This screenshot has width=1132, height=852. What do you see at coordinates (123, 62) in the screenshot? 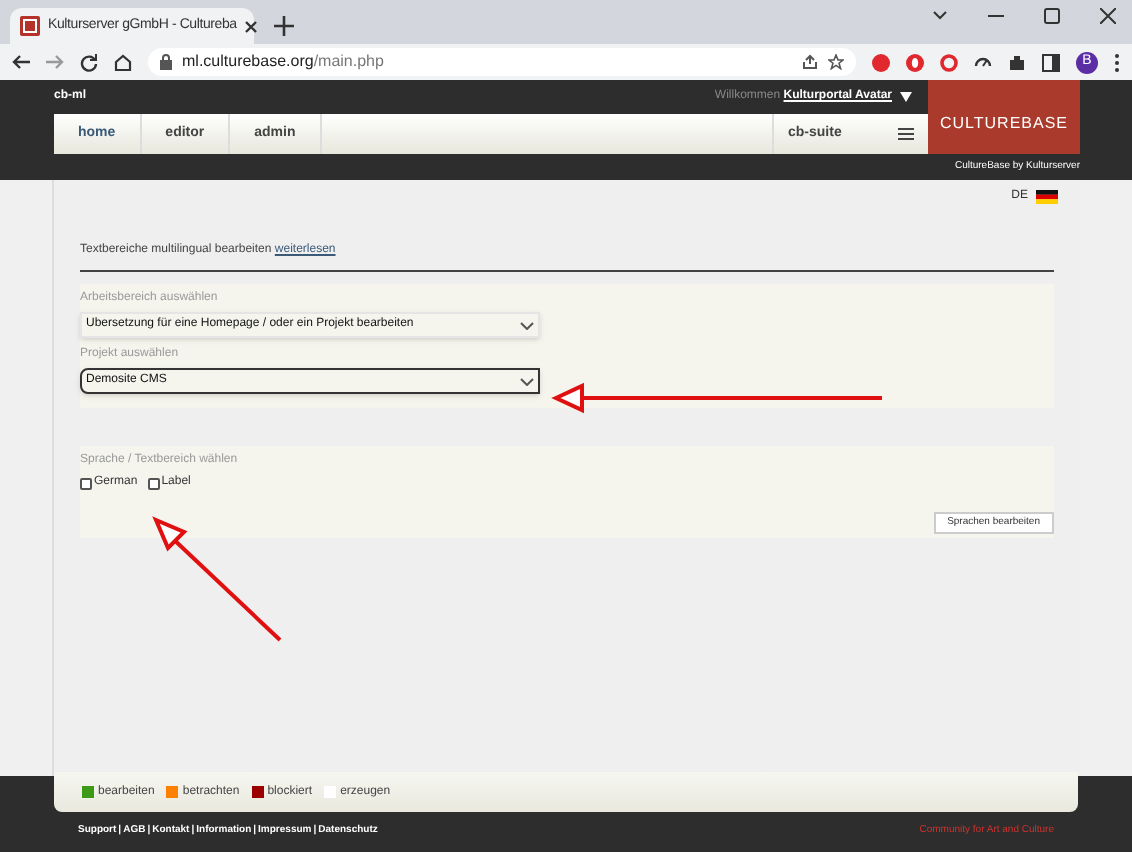
I see `home-icon` at bounding box center [123, 62].